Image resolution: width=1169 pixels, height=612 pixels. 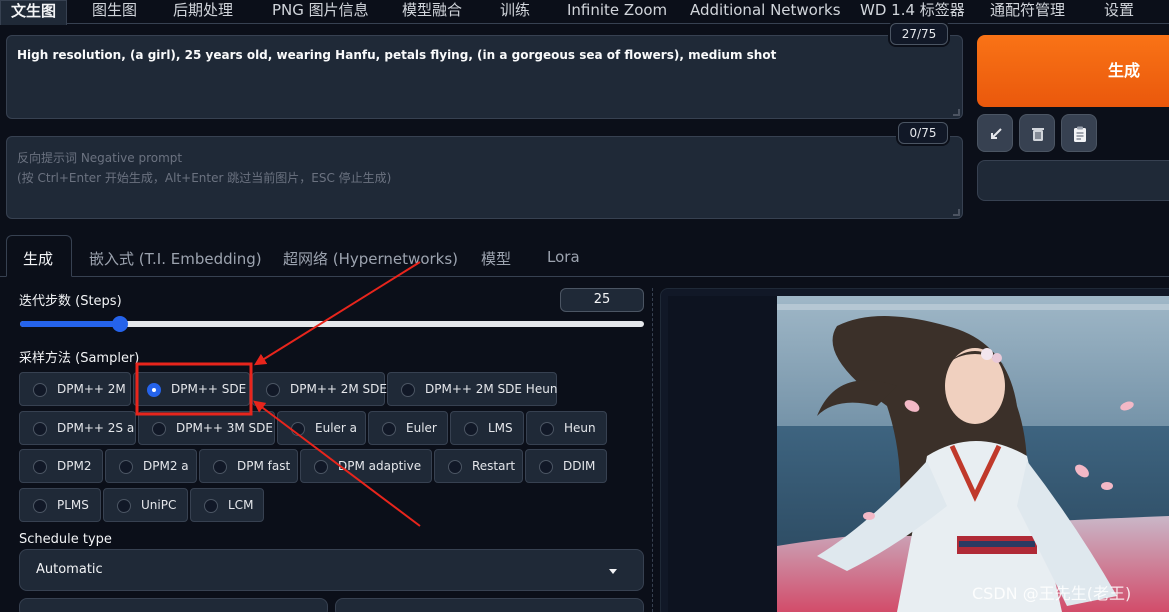 I want to click on panel-divider, so click(x=652, y=450).